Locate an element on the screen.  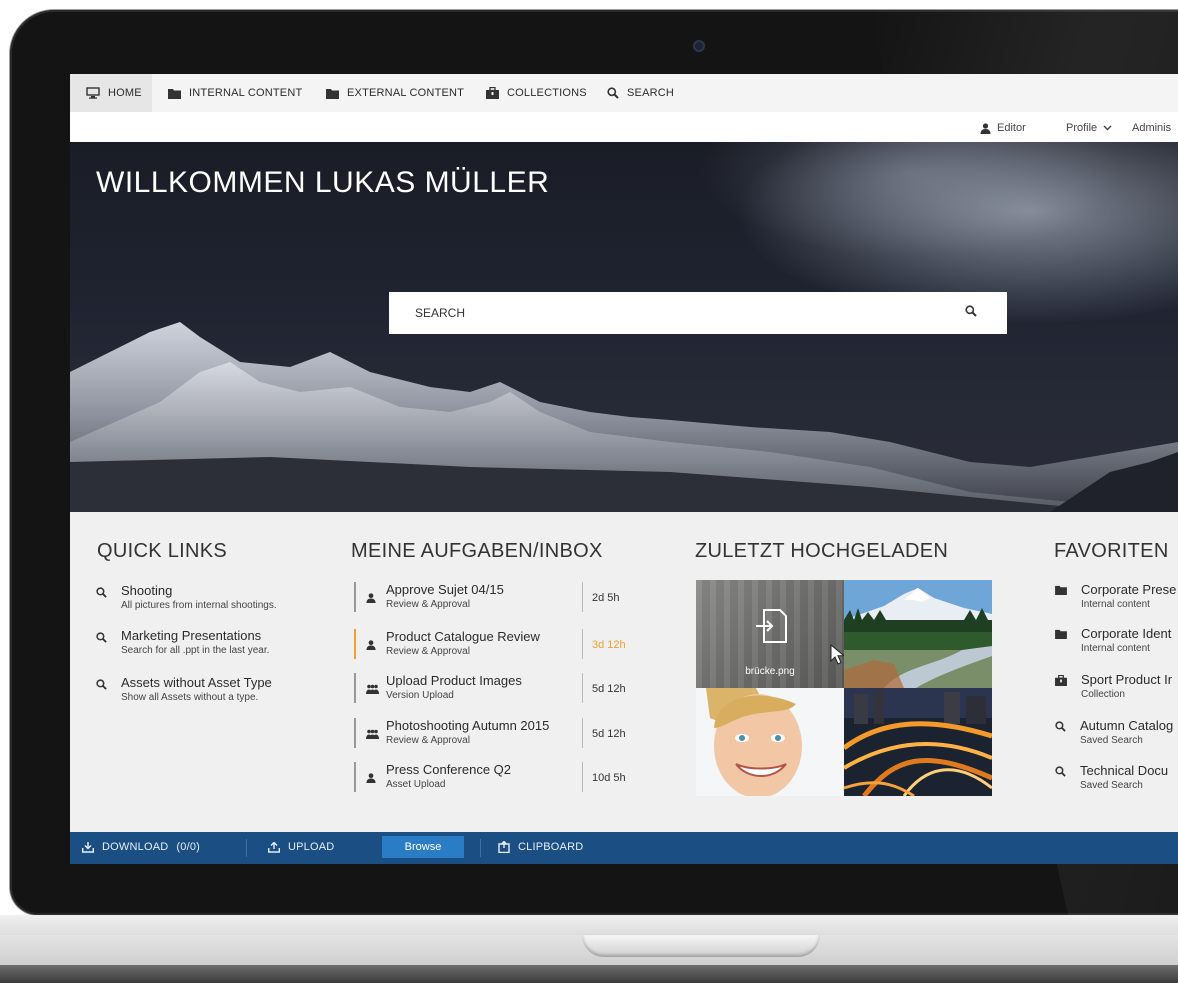
nav-label: INTERNAL CONTENT is located at coordinates (246, 93).